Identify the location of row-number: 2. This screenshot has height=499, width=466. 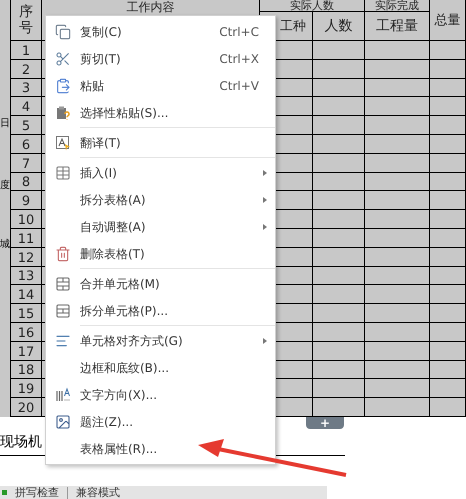
(26, 70).